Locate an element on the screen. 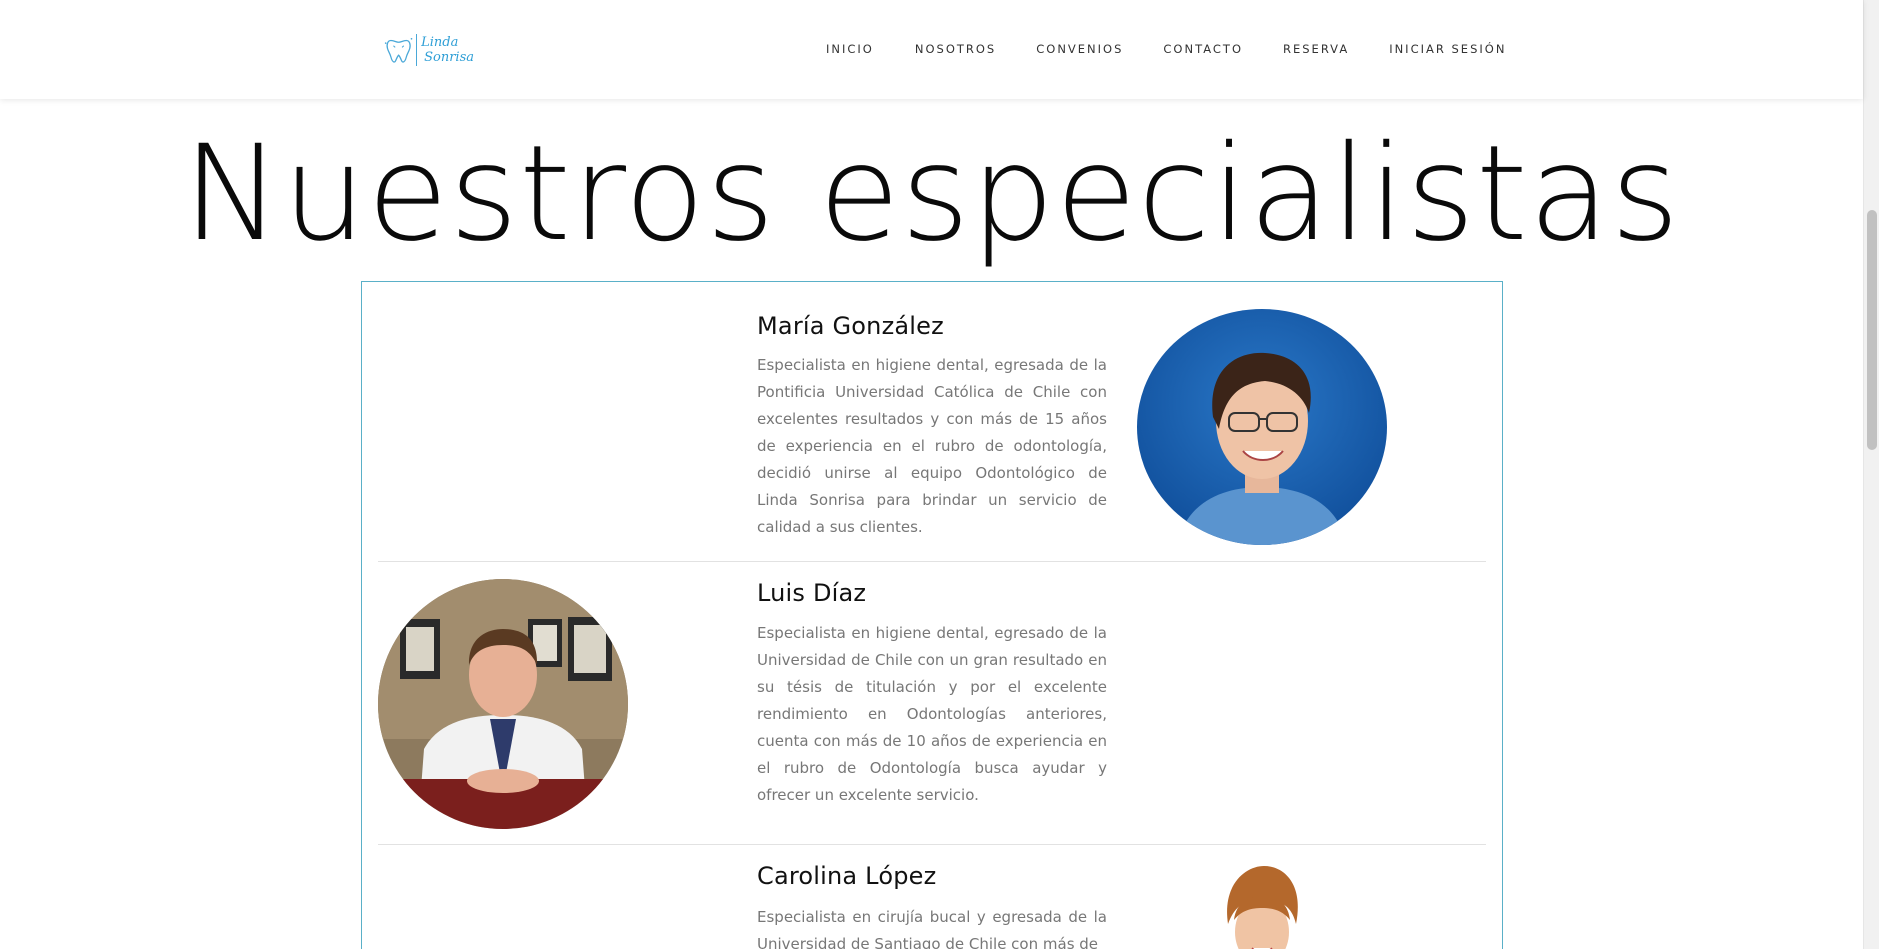 The image size is (1879, 949). nav-item-reserva: RESERVA is located at coordinates (1316, 49).